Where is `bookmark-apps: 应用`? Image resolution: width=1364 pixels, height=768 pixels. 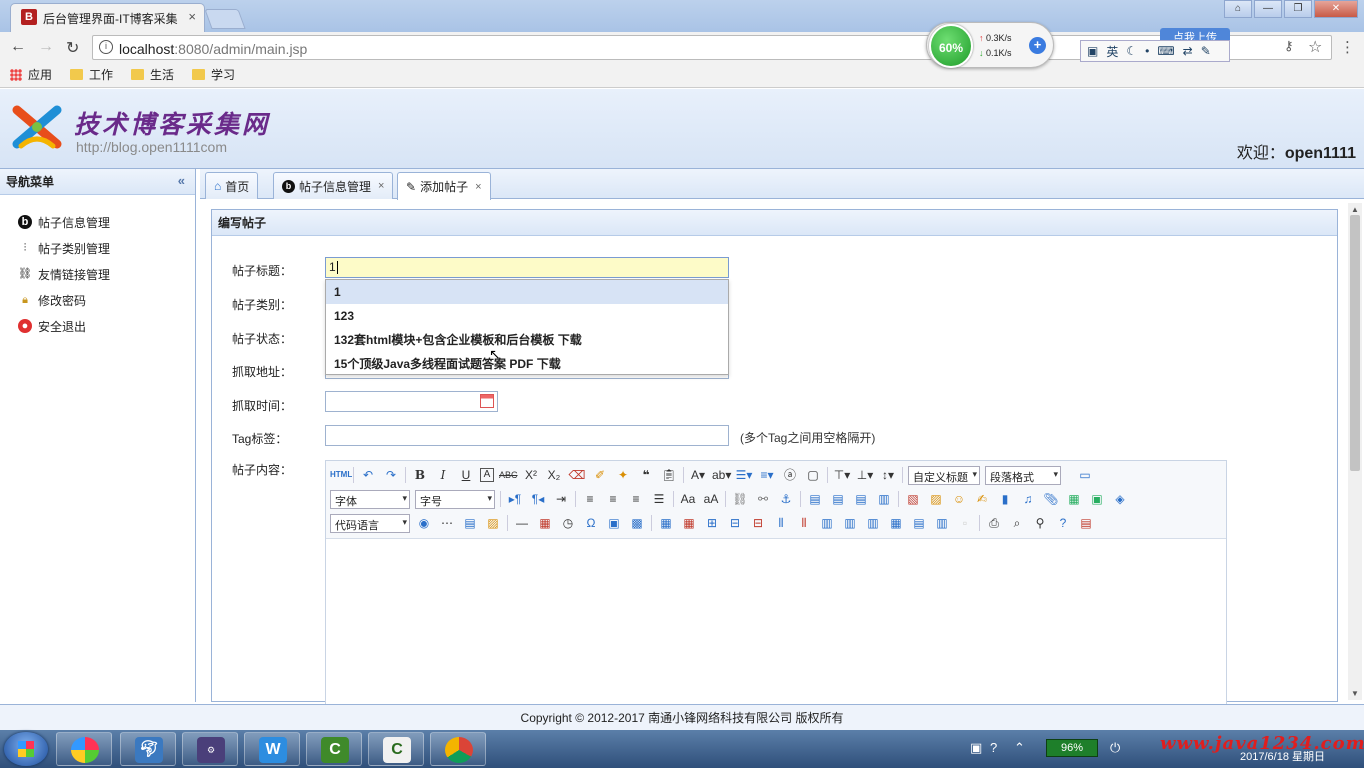 bookmark-apps: 应用 is located at coordinates (31, 74).